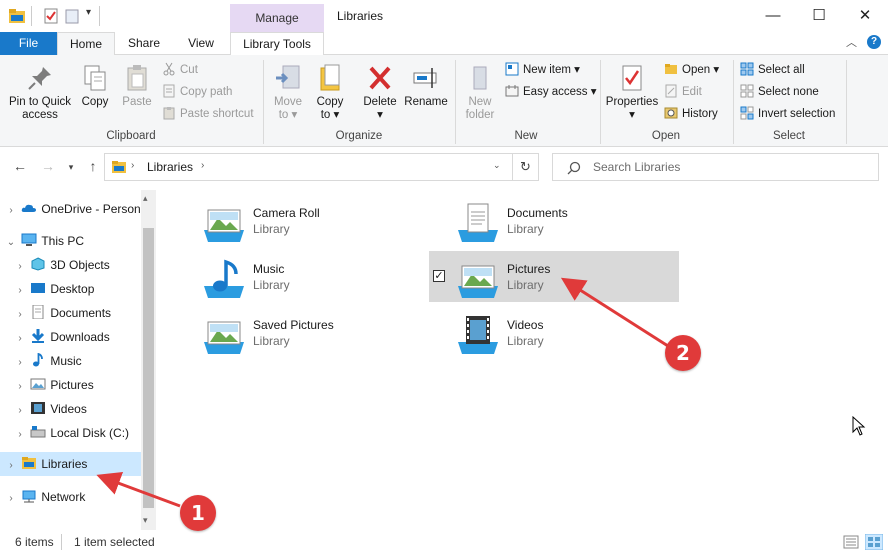 The height and width of the screenshot is (554, 888). I want to click on tab-home: Home, so click(86, 44).